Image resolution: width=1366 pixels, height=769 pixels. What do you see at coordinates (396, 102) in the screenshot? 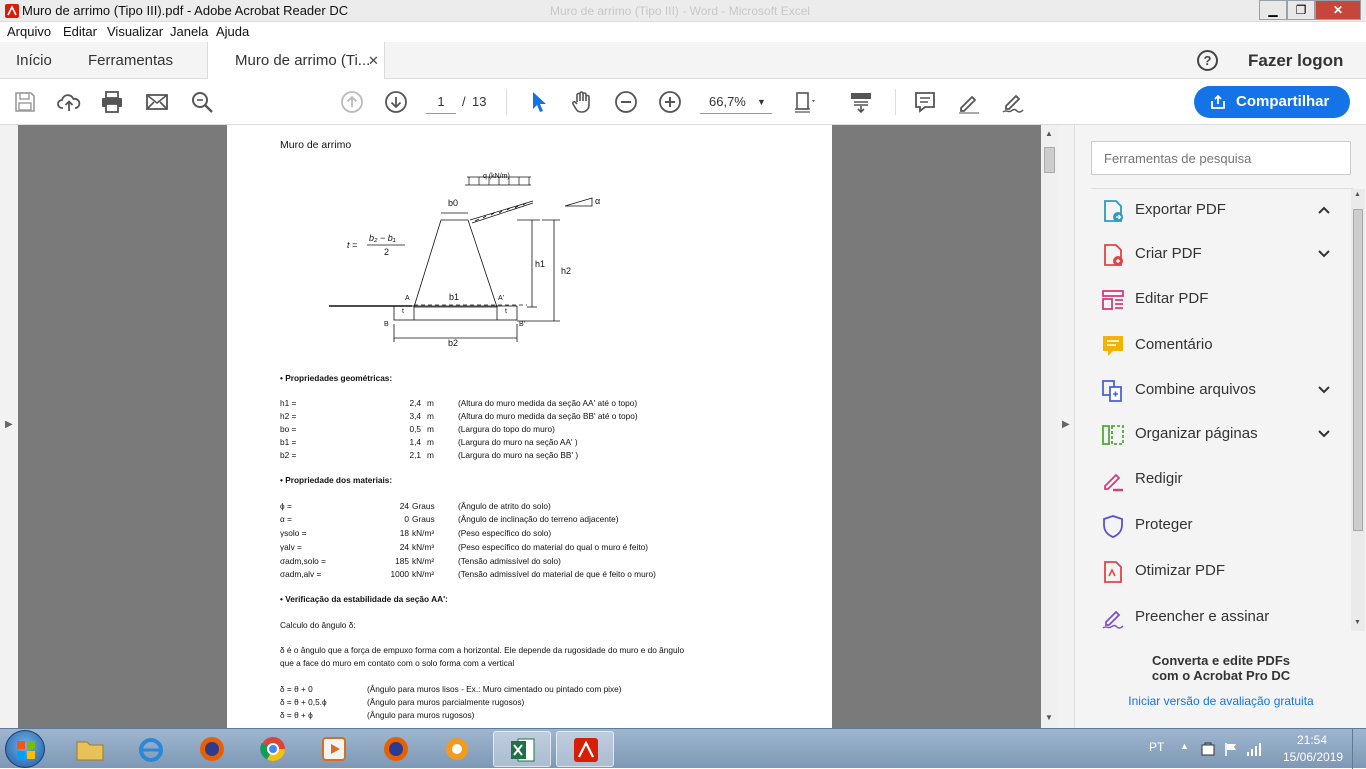
I see `next-page-icon` at bounding box center [396, 102].